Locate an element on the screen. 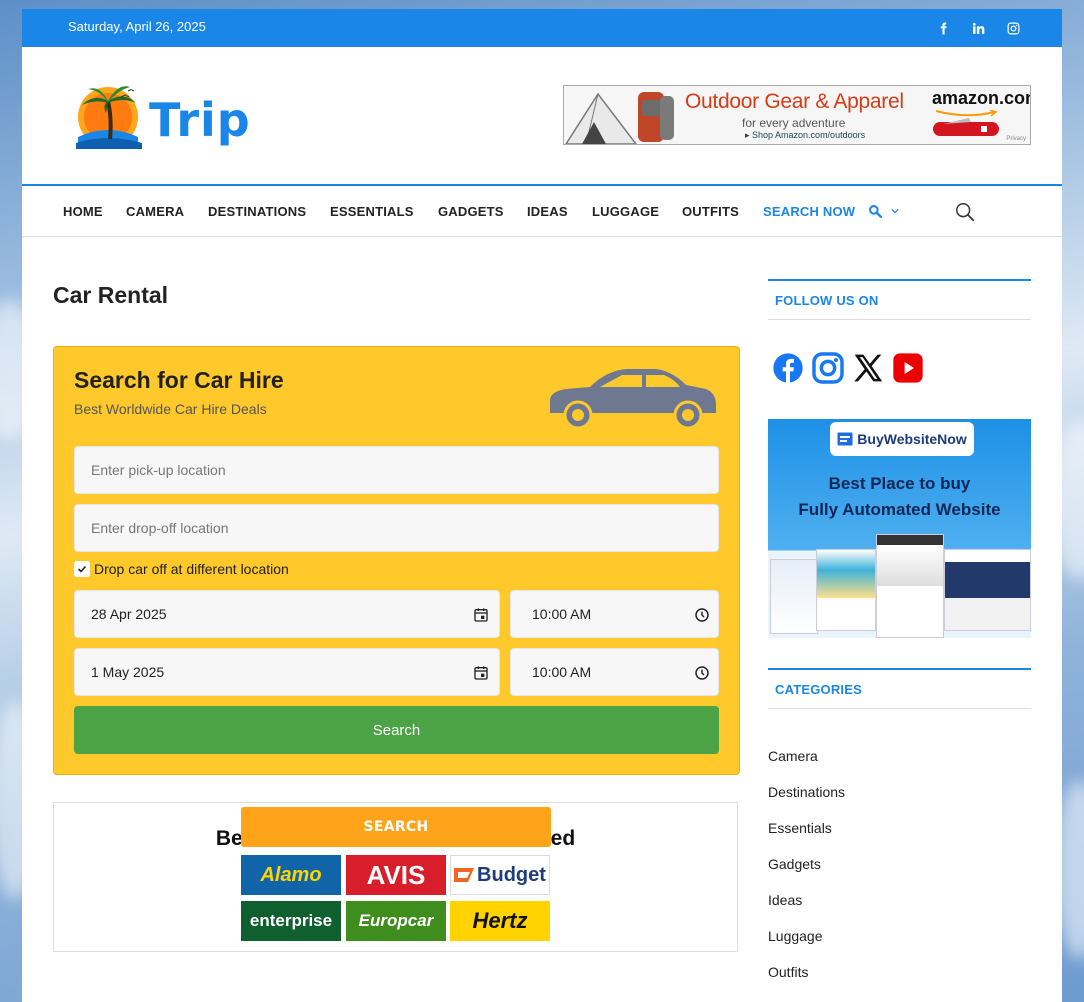 The image size is (1084, 1002). pickup-time-field: 10:00 AM is located at coordinates (614, 614).